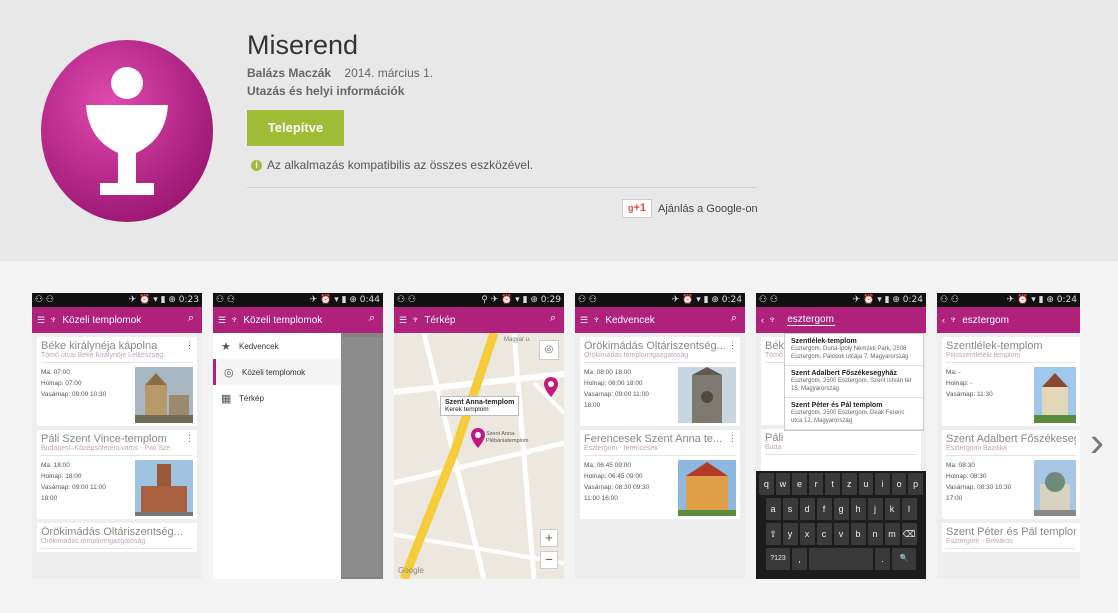 This screenshot has height=613, width=1118. What do you see at coordinates (549, 560) in the screenshot?
I see `zoom-out-button: −` at bounding box center [549, 560].